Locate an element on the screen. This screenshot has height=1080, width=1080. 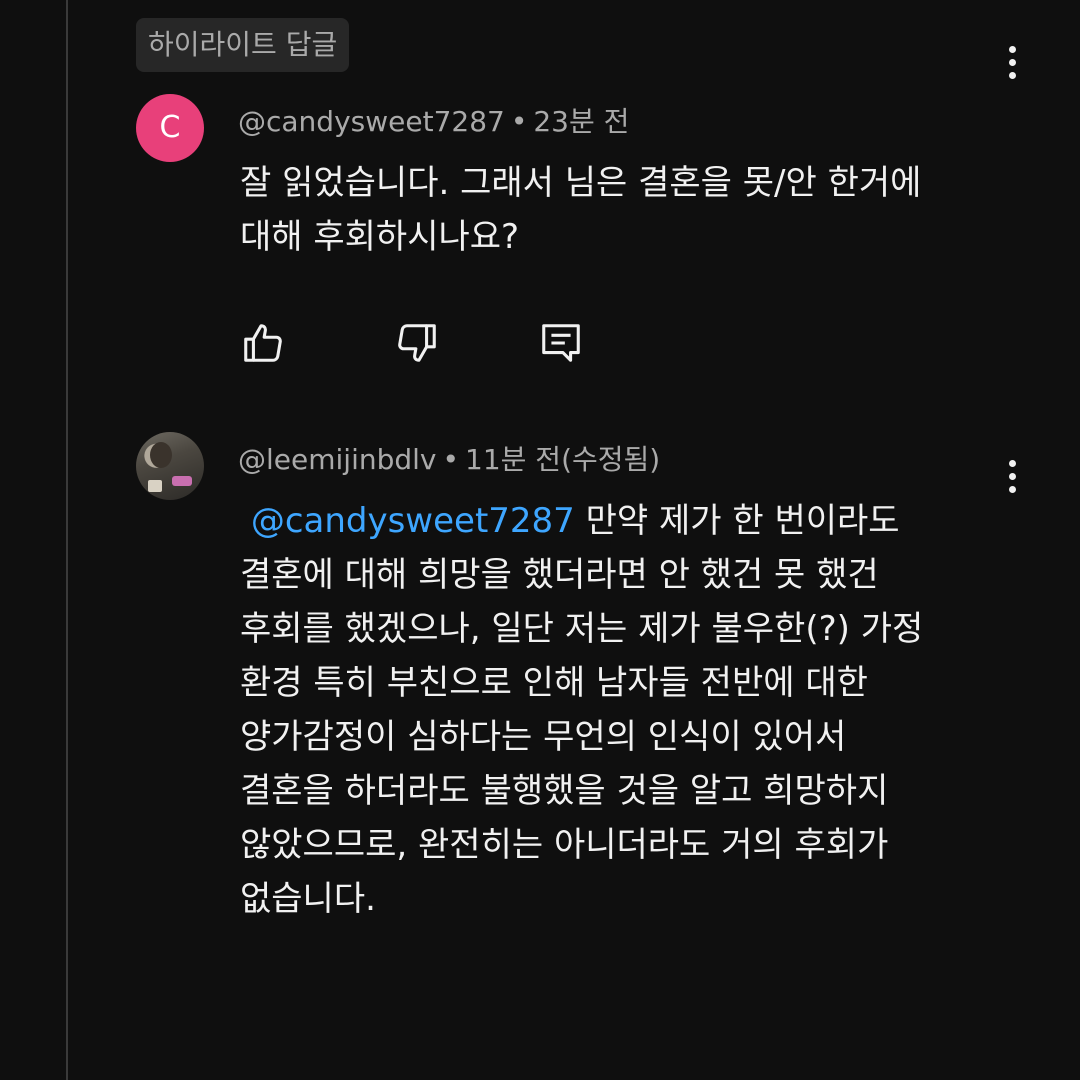
comment-line: 결혼을 하더라도 불행했을 것을 알고 희망하지 is located at coordinates (564, 791).